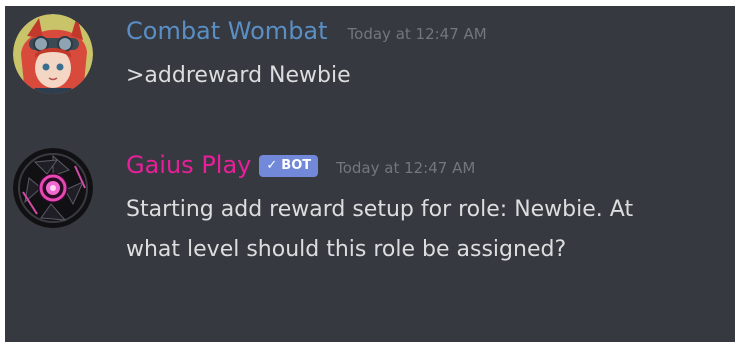  I want to click on message-header: Gaius Play ✓ BOT Today at 12:47 AM, so click(300, 165).